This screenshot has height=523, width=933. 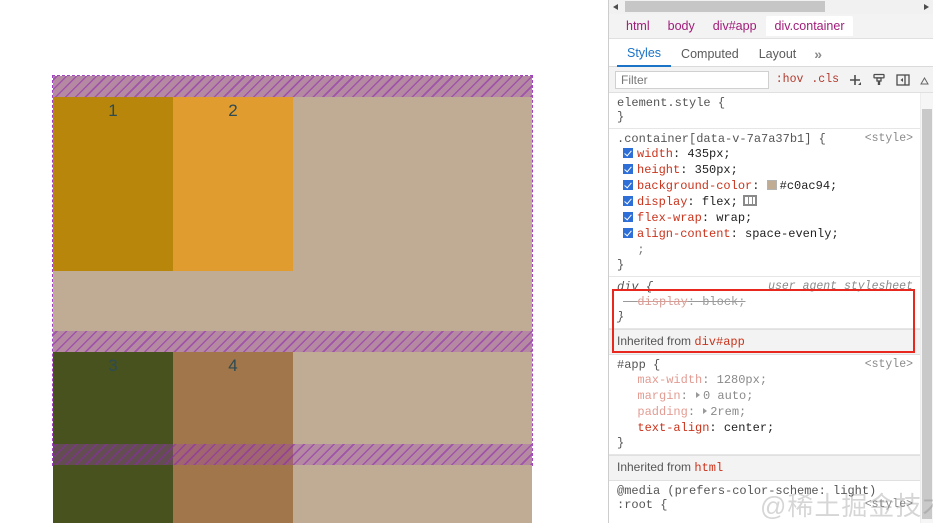 What do you see at coordinates (671, 103) in the screenshot?
I see `rule-element-style-selector: element.style {` at bounding box center [671, 103].